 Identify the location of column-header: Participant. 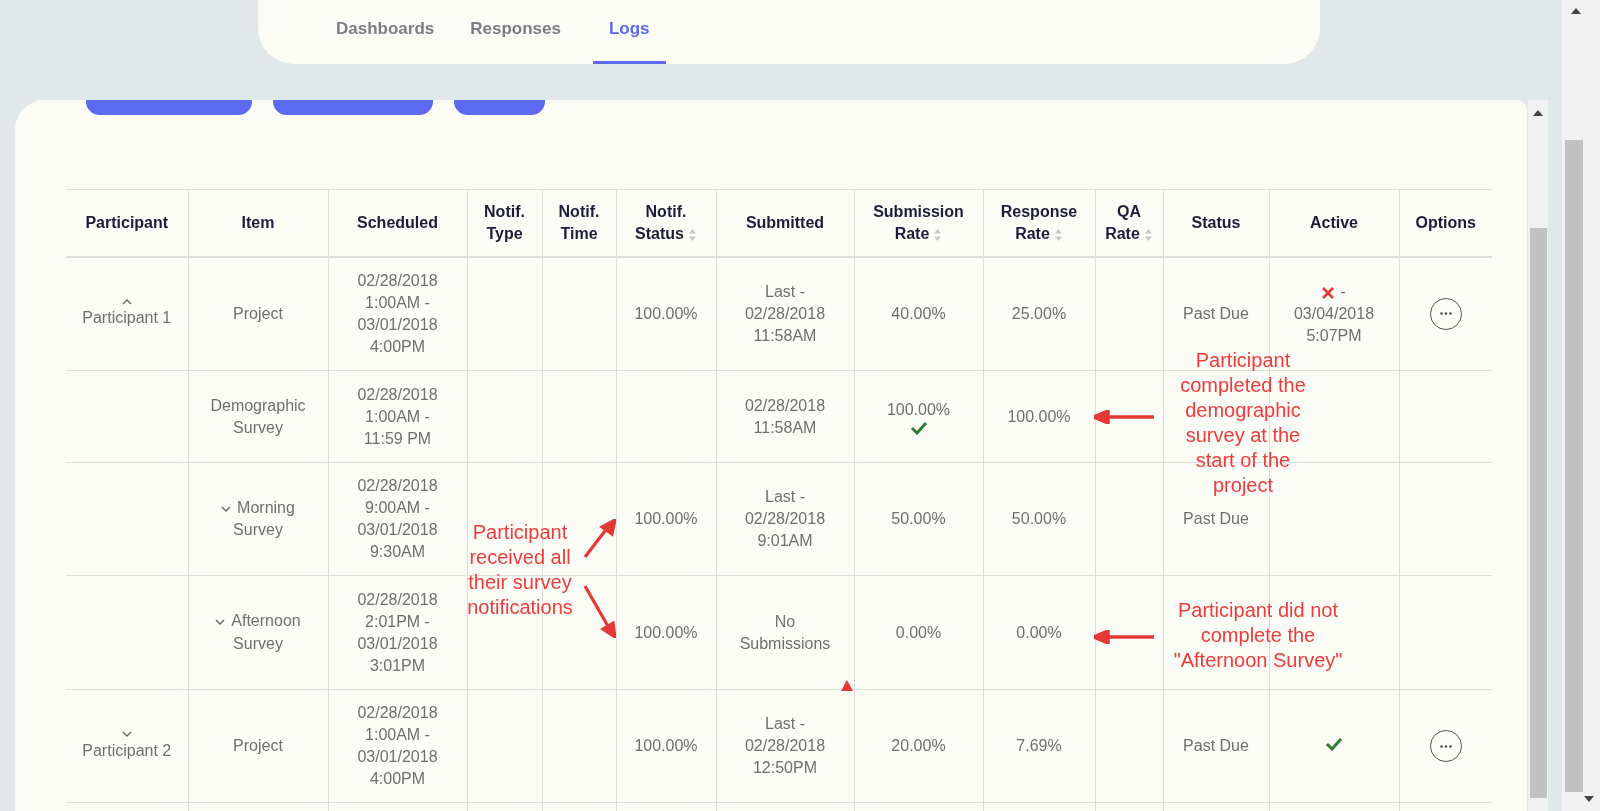
(127, 223).